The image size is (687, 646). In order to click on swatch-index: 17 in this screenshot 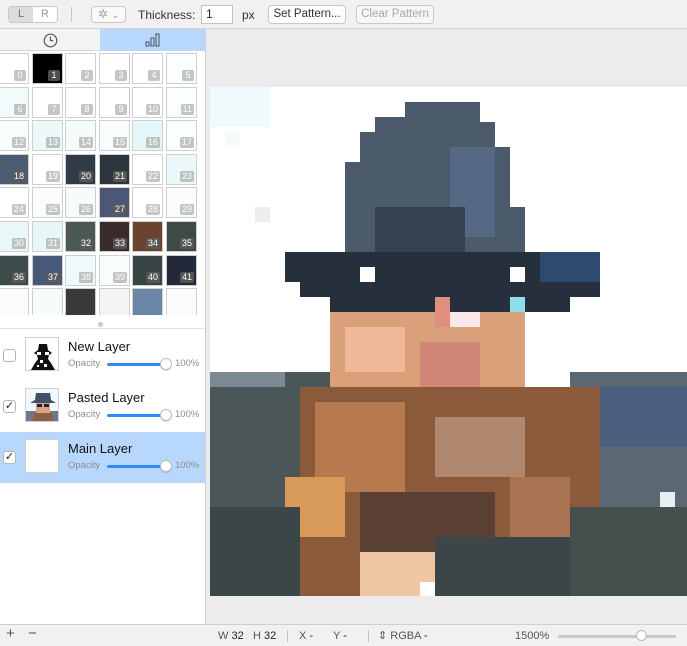, I will do `click(186, 142)`.